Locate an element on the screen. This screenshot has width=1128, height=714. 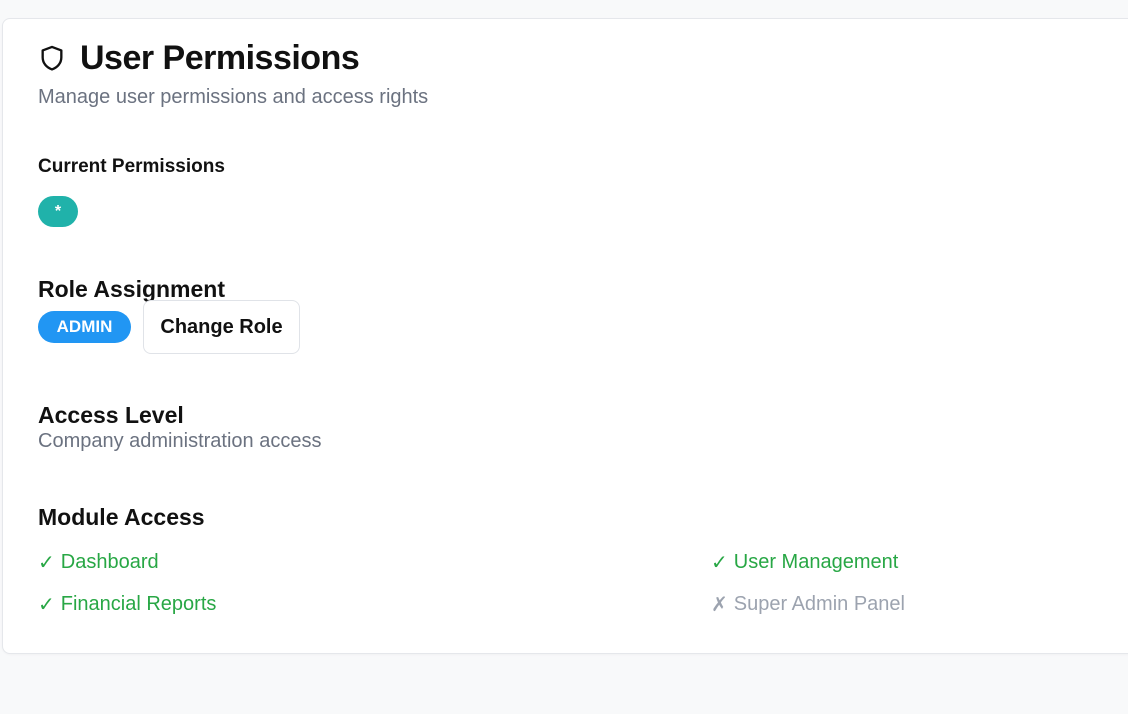
module-label: Dashboard is located at coordinates (109, 562).